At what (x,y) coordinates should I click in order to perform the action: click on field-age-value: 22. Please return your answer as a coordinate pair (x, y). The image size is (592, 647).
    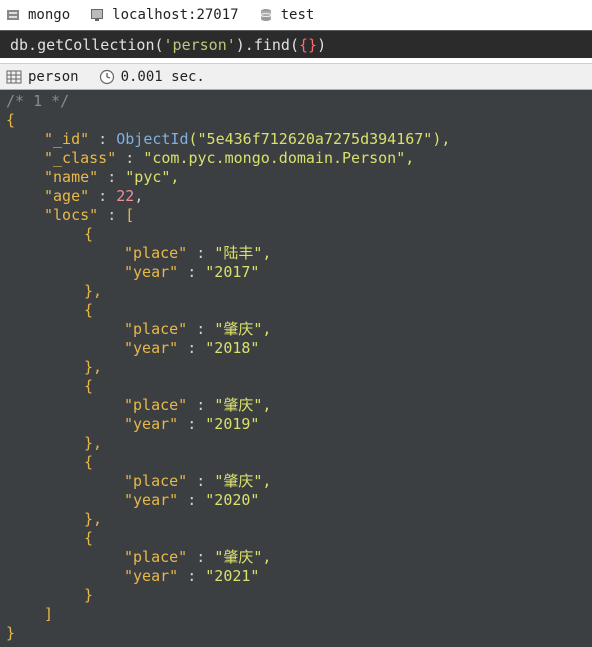
    Looking at the image, I should click on (125, 196).